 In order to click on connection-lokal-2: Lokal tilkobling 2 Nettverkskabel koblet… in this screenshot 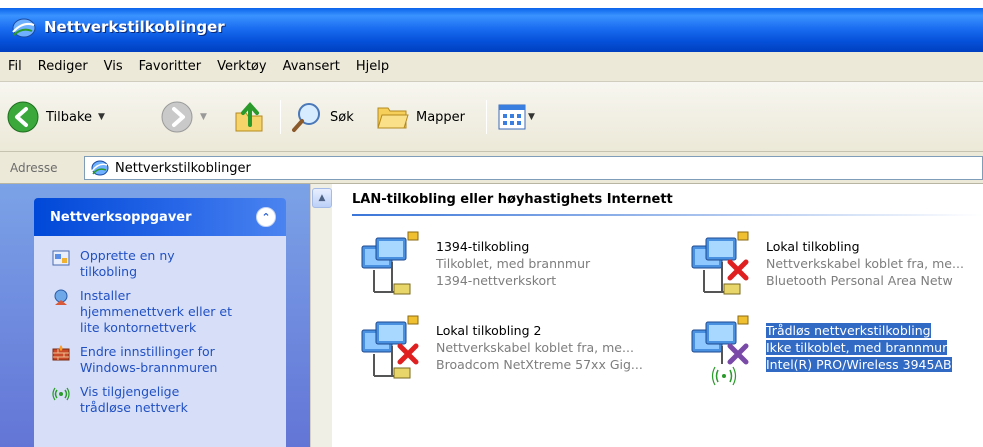, I will do `click(519, 350)`.